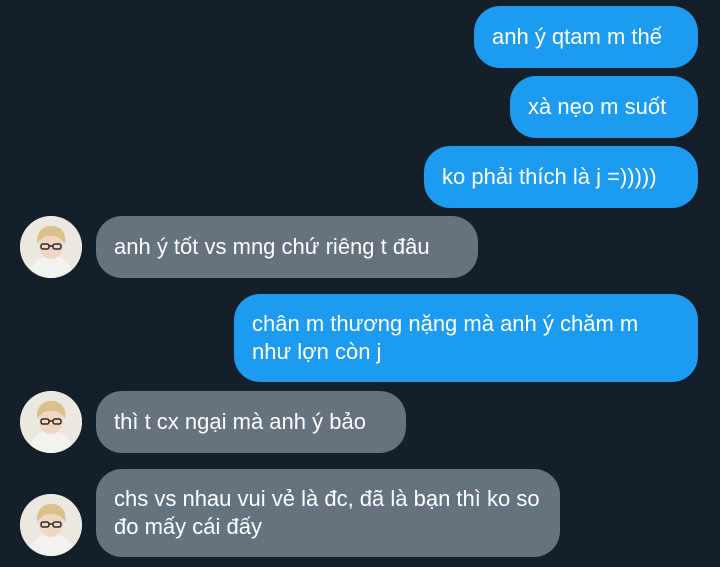  What do you see at coordinates (586, 37) in the screenshot?
I see `message-bubble-sent: anh ý qtam m thế` at bounding box center [586, 37].